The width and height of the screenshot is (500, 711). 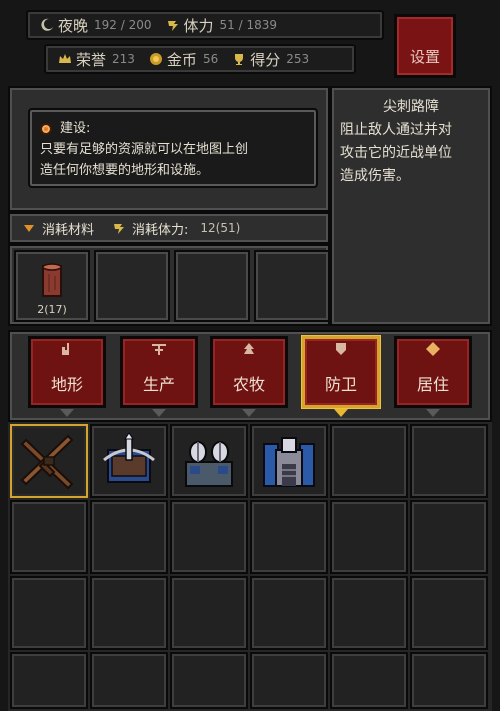 I want to click on materials-cost: 消耗材料, so click(x=59, y=228).